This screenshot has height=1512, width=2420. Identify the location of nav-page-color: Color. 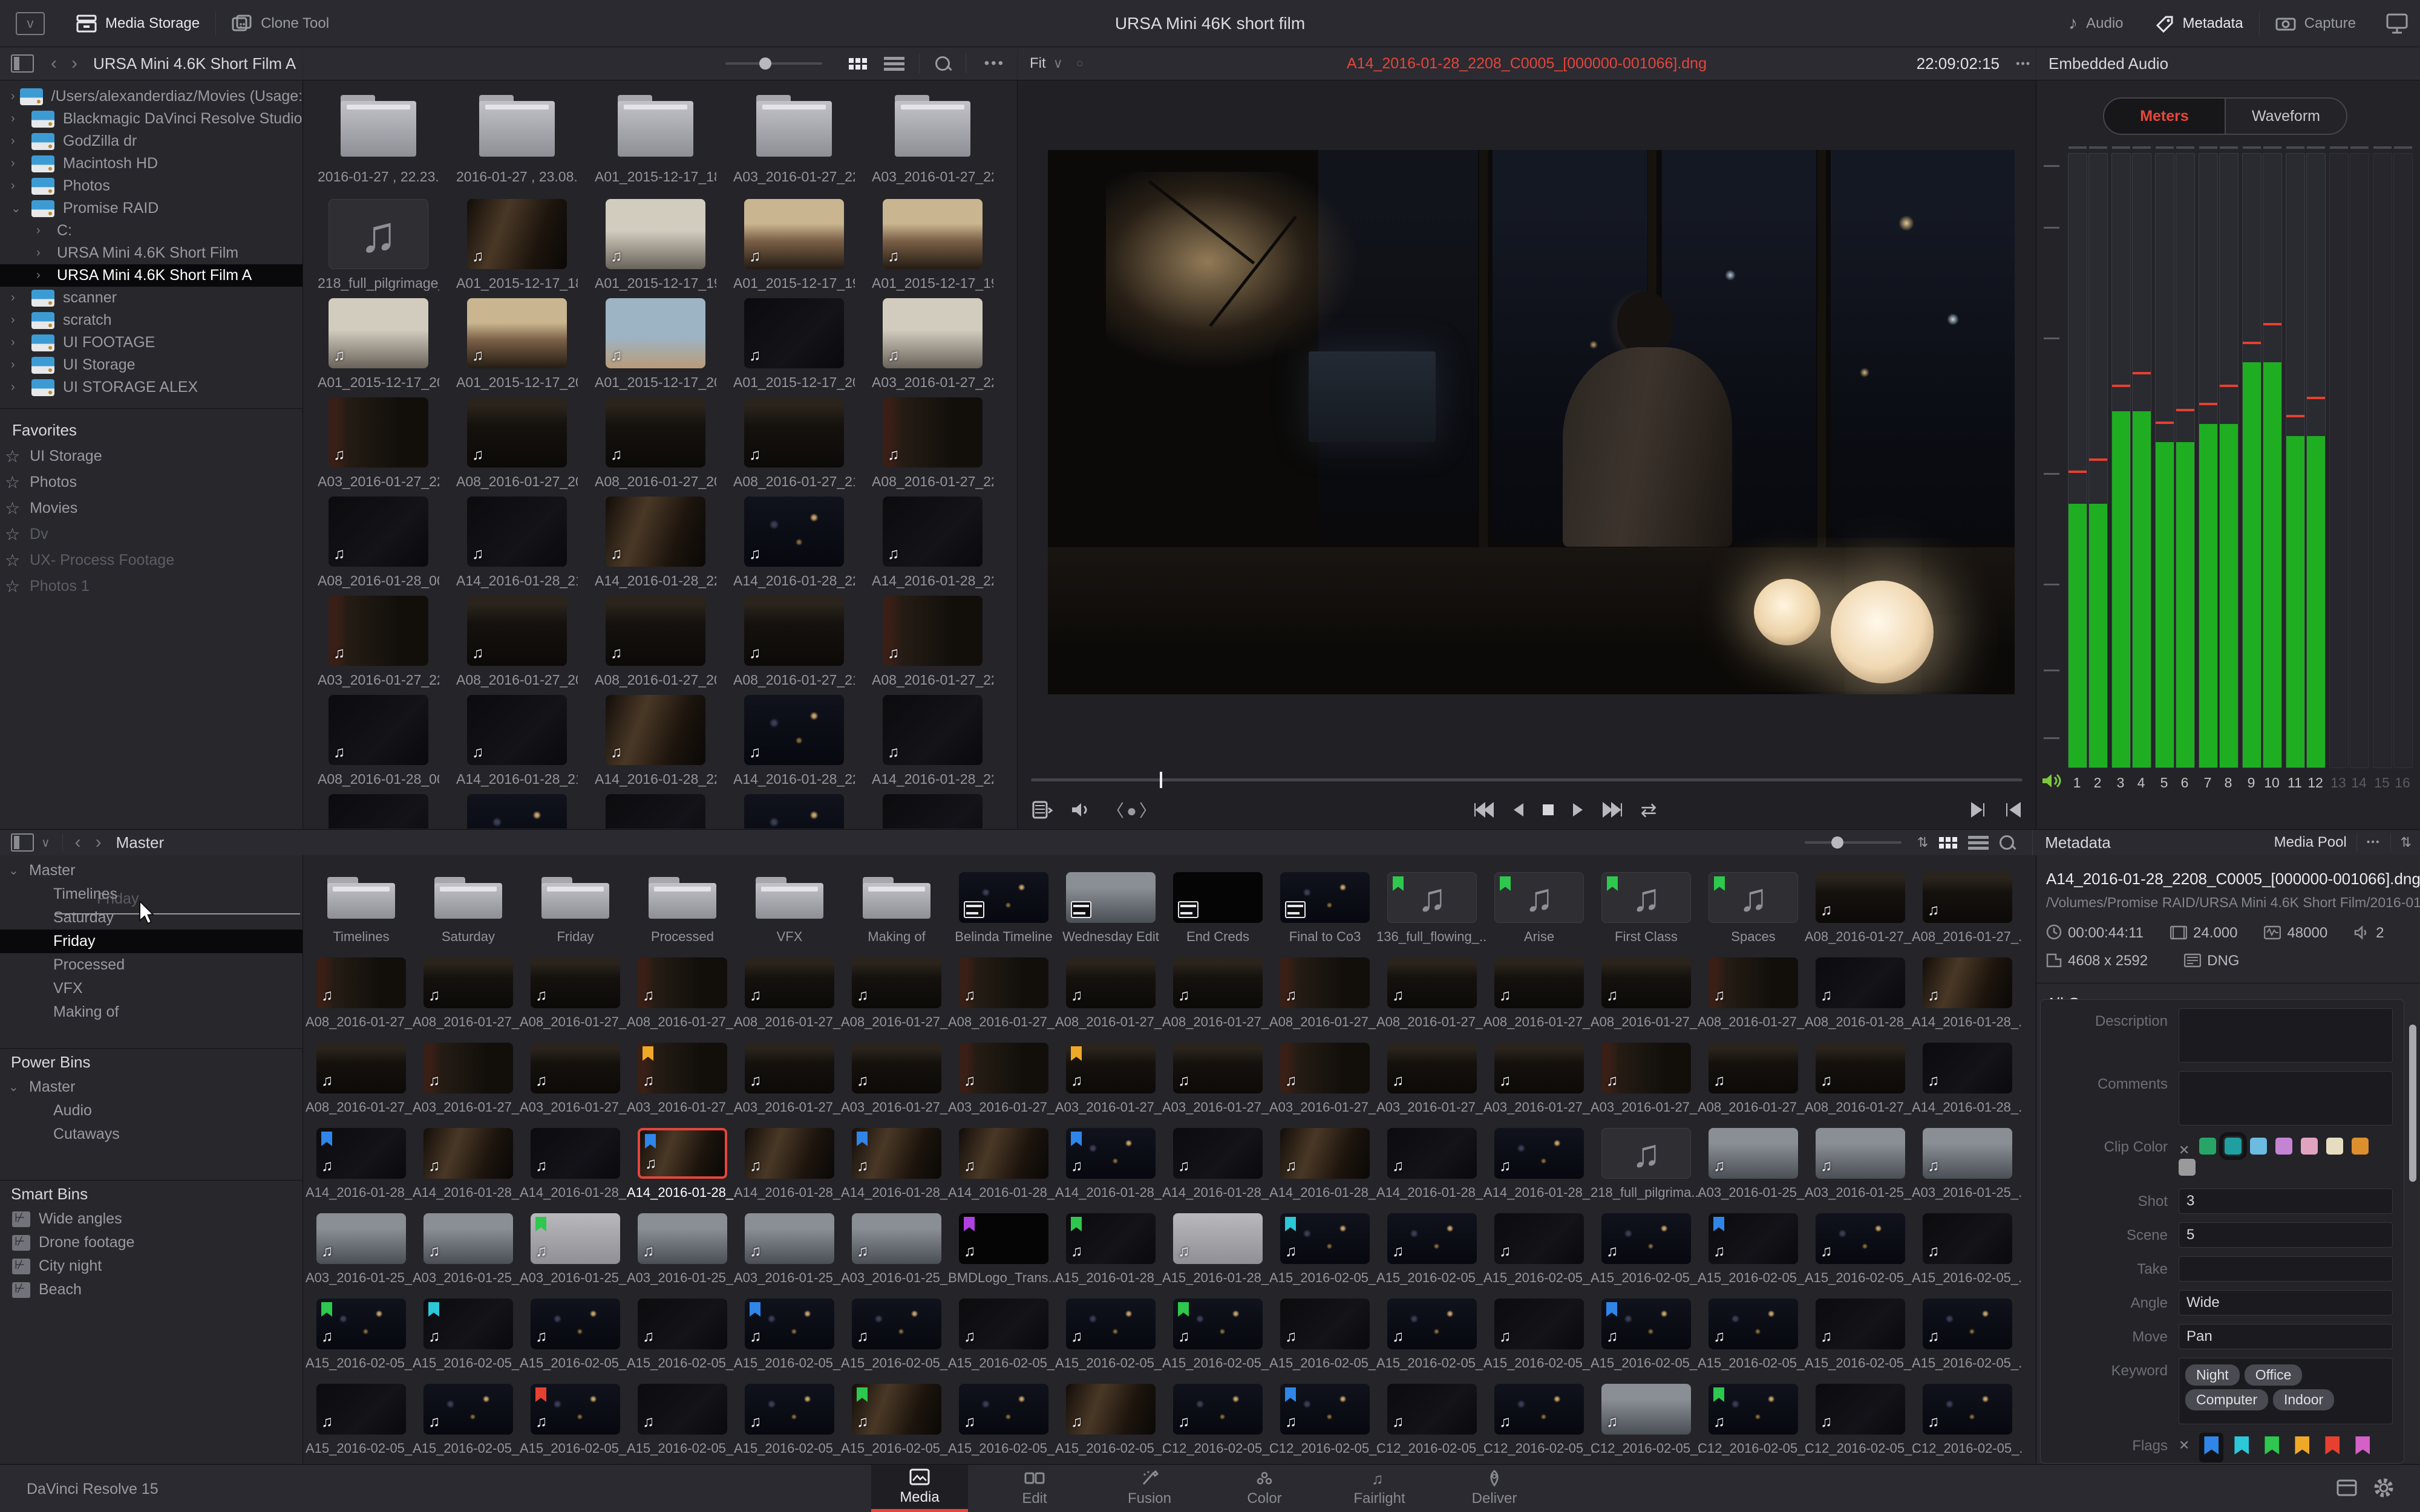
(1264, 1489).